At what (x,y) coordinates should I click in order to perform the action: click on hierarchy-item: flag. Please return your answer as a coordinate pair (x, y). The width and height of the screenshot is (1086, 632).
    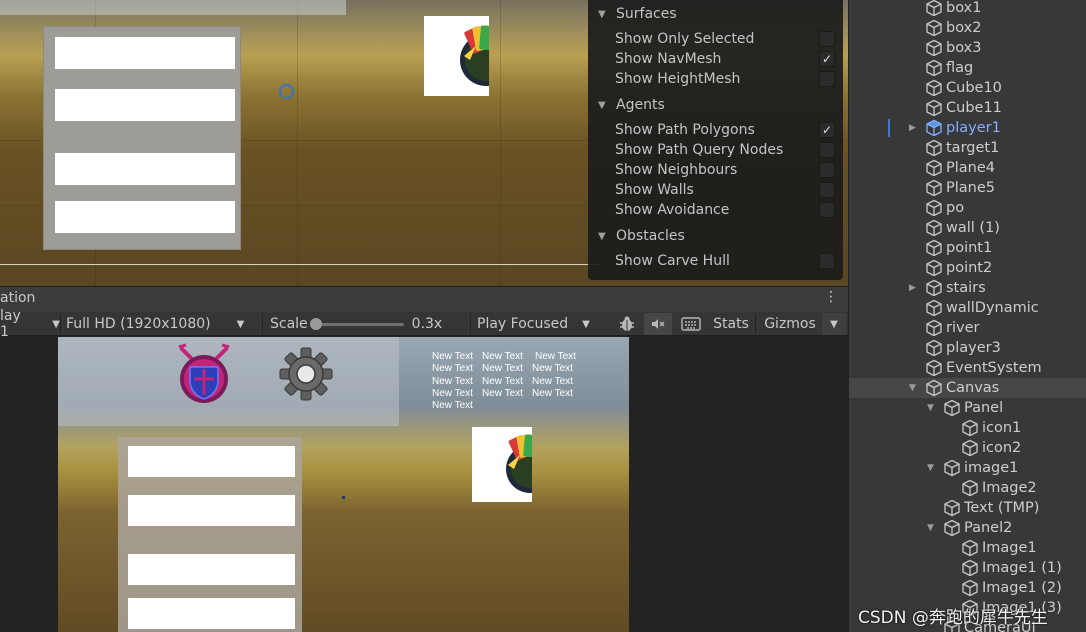
    Looking at the image, I should click on (967, 68).